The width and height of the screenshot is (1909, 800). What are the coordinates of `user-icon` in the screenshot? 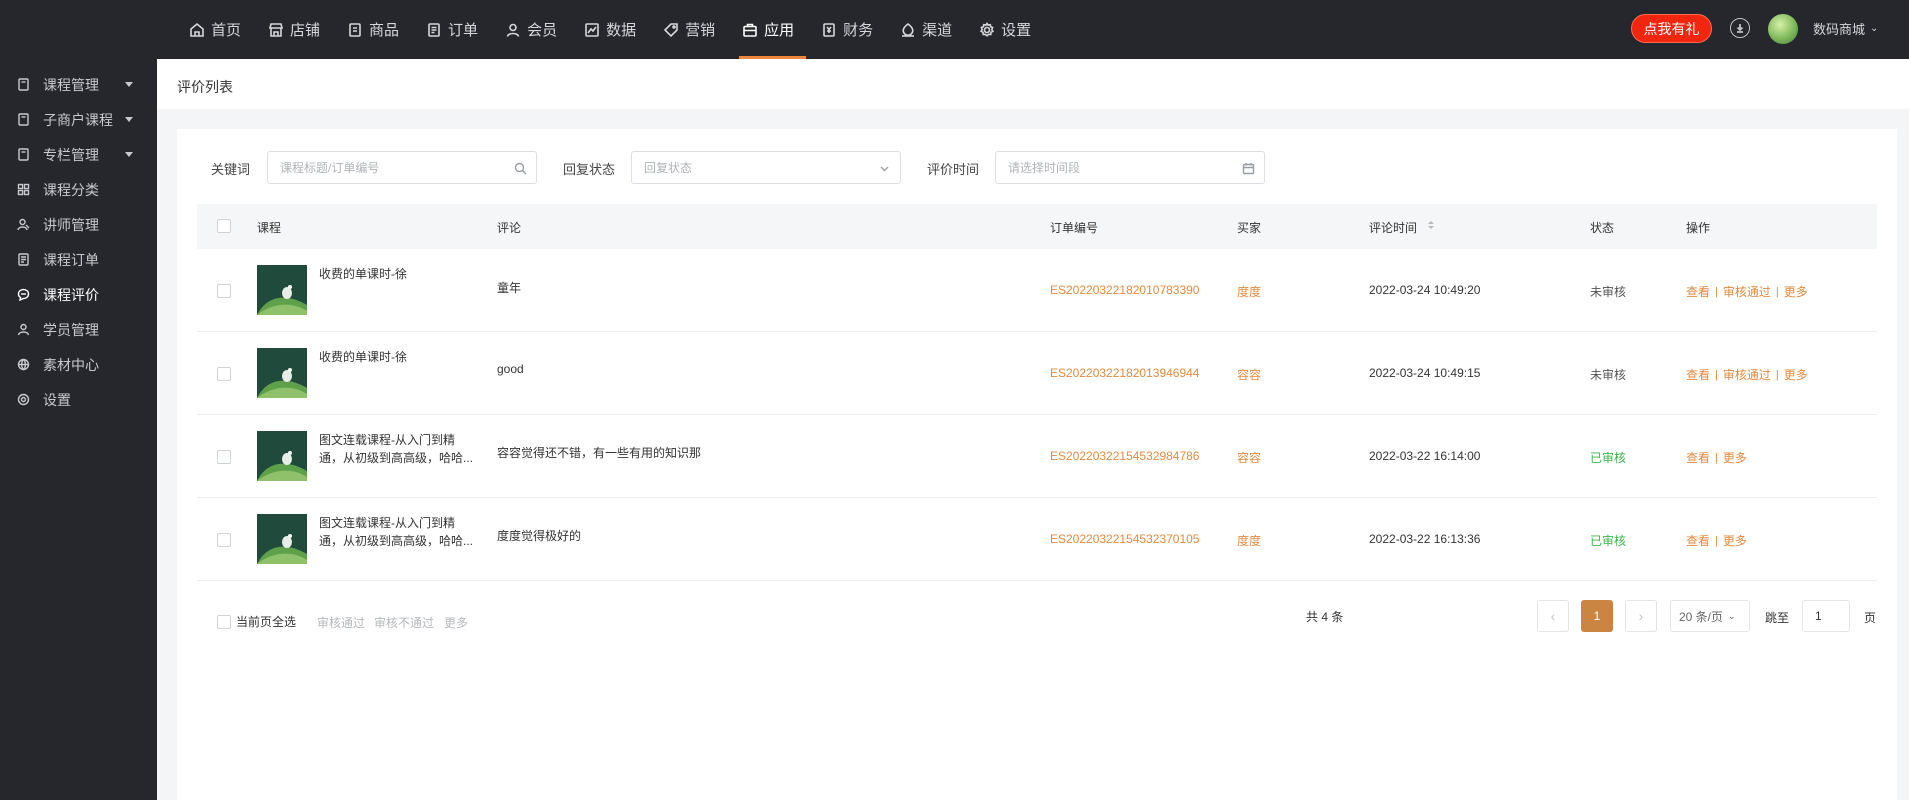 It's located at (513, 30).